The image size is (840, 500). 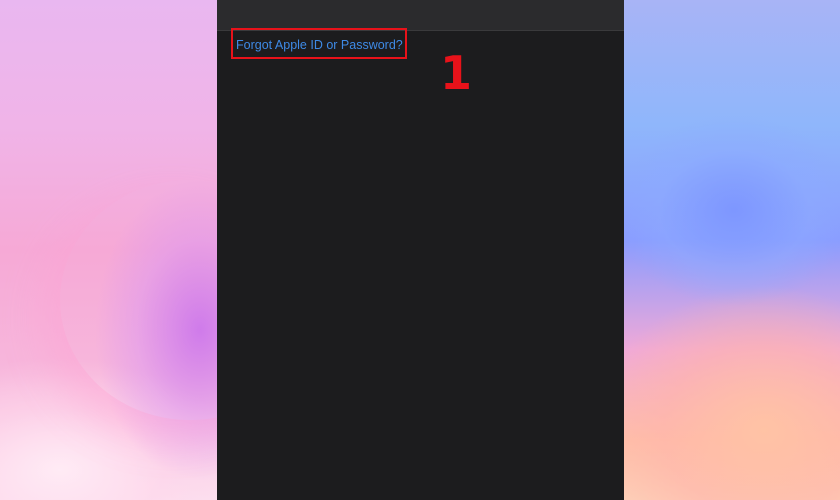 I want to click on step-number-annotation: 1, so click(x=456, y=73).